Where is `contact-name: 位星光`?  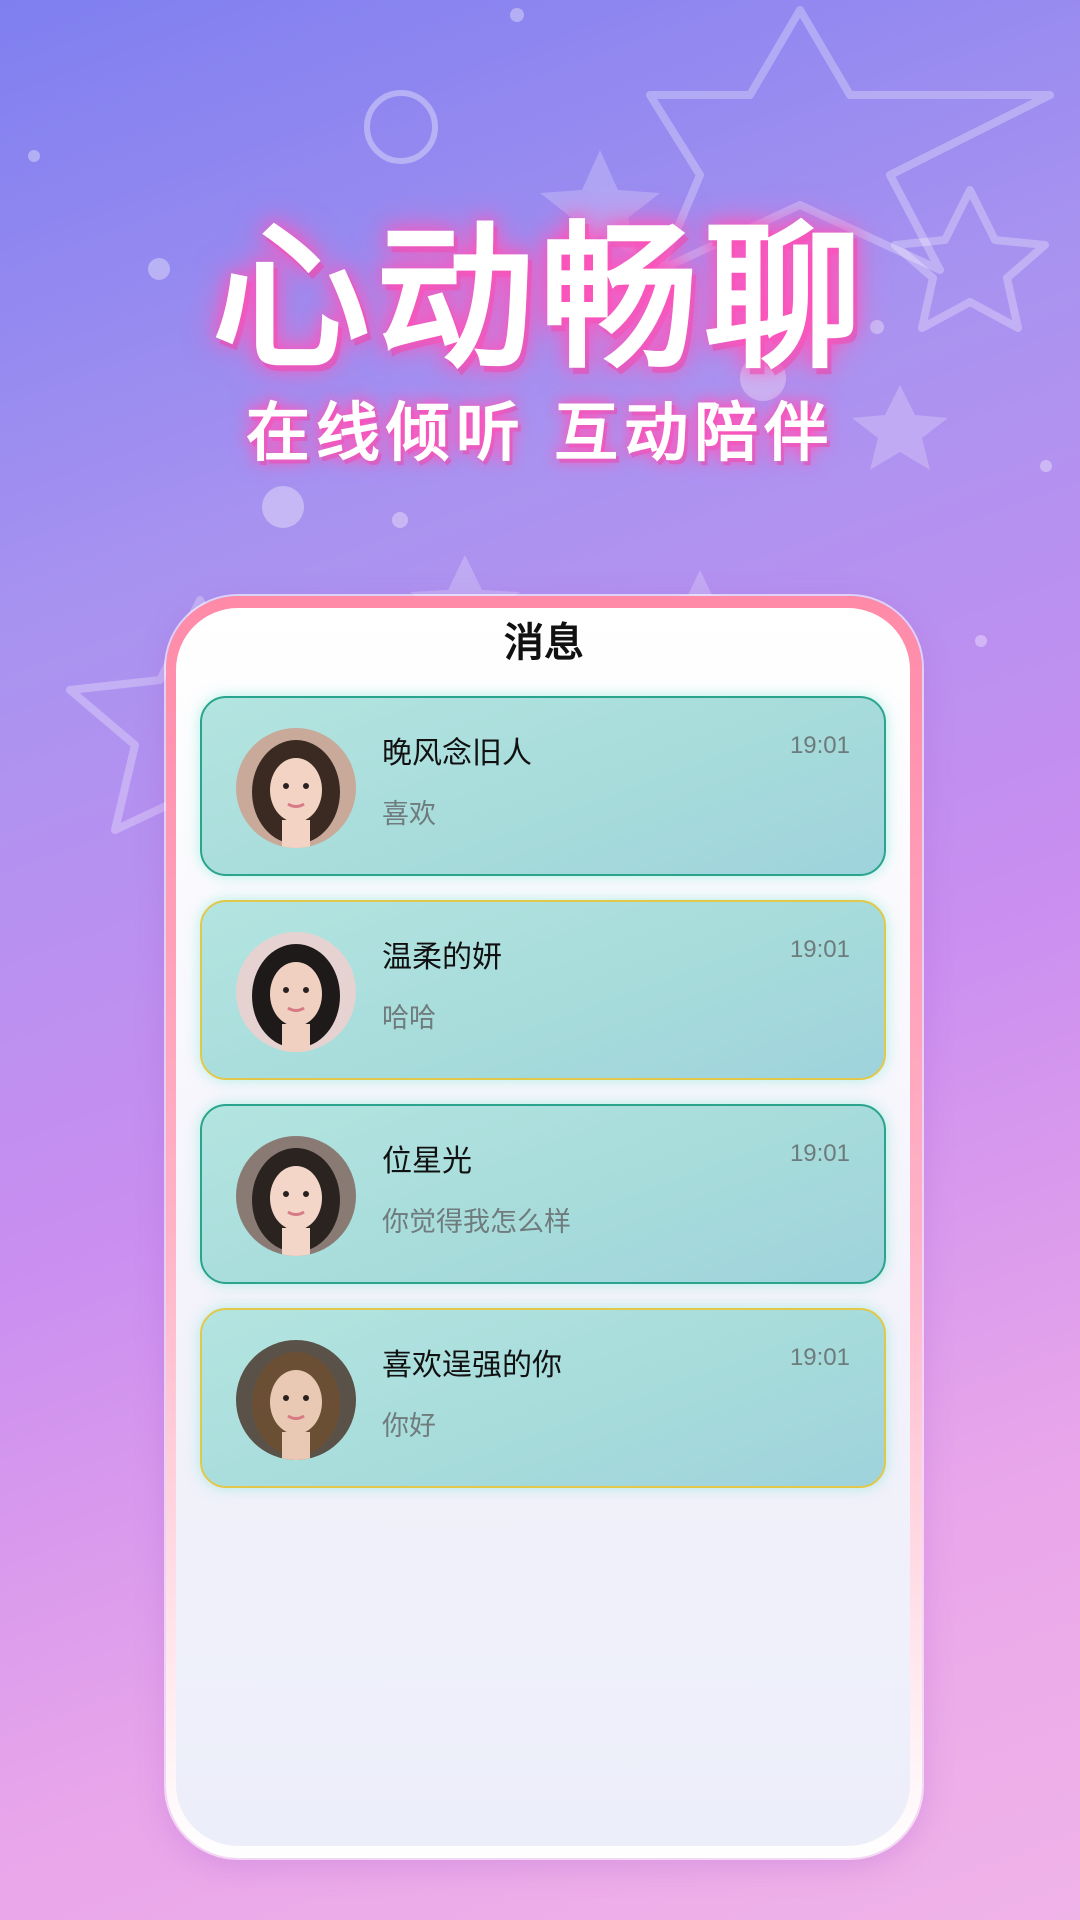 contact-name: 位星光 is located at coordinates (427, 1161).